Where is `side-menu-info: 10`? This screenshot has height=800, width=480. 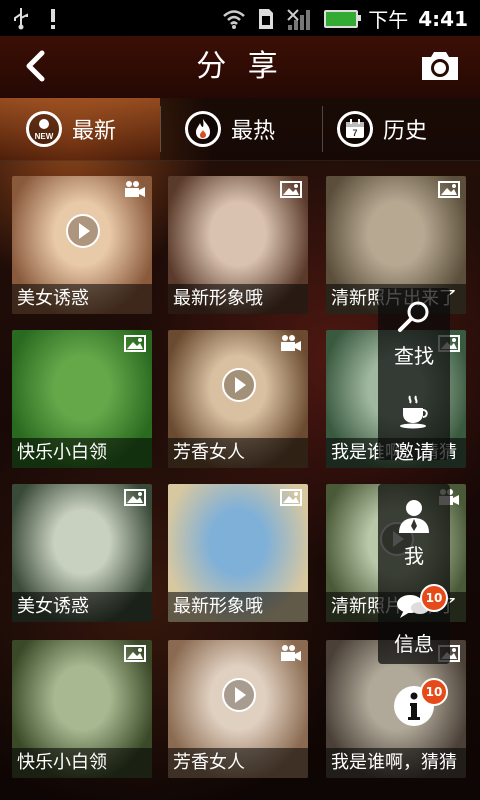 side-menu-info: 10 is located at coordinates (414, 705).